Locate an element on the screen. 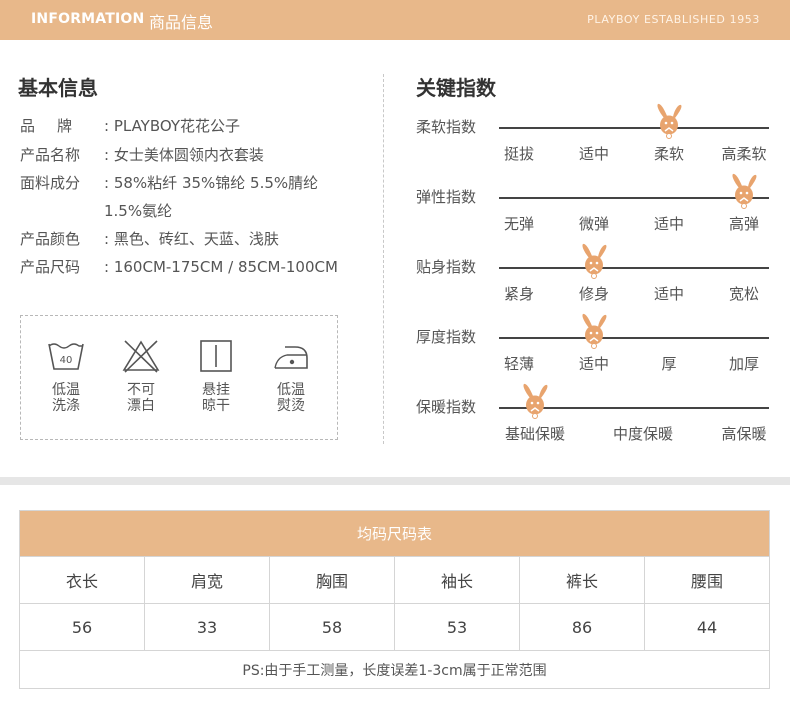  care-instructions-box: 40 低温 洗涤 不可 漂白 悬挂 晾干 低温 熨烫 is located at coordinates (179, 377).